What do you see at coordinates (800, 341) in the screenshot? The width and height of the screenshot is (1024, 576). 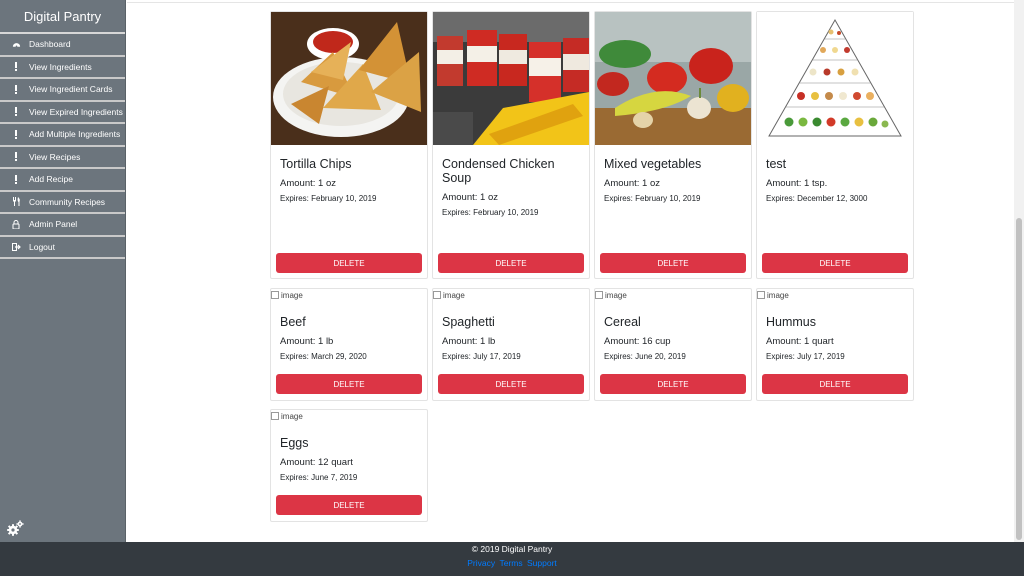 I see `card-amount: Amount: 1 quart` at bounding box center [800, 341].